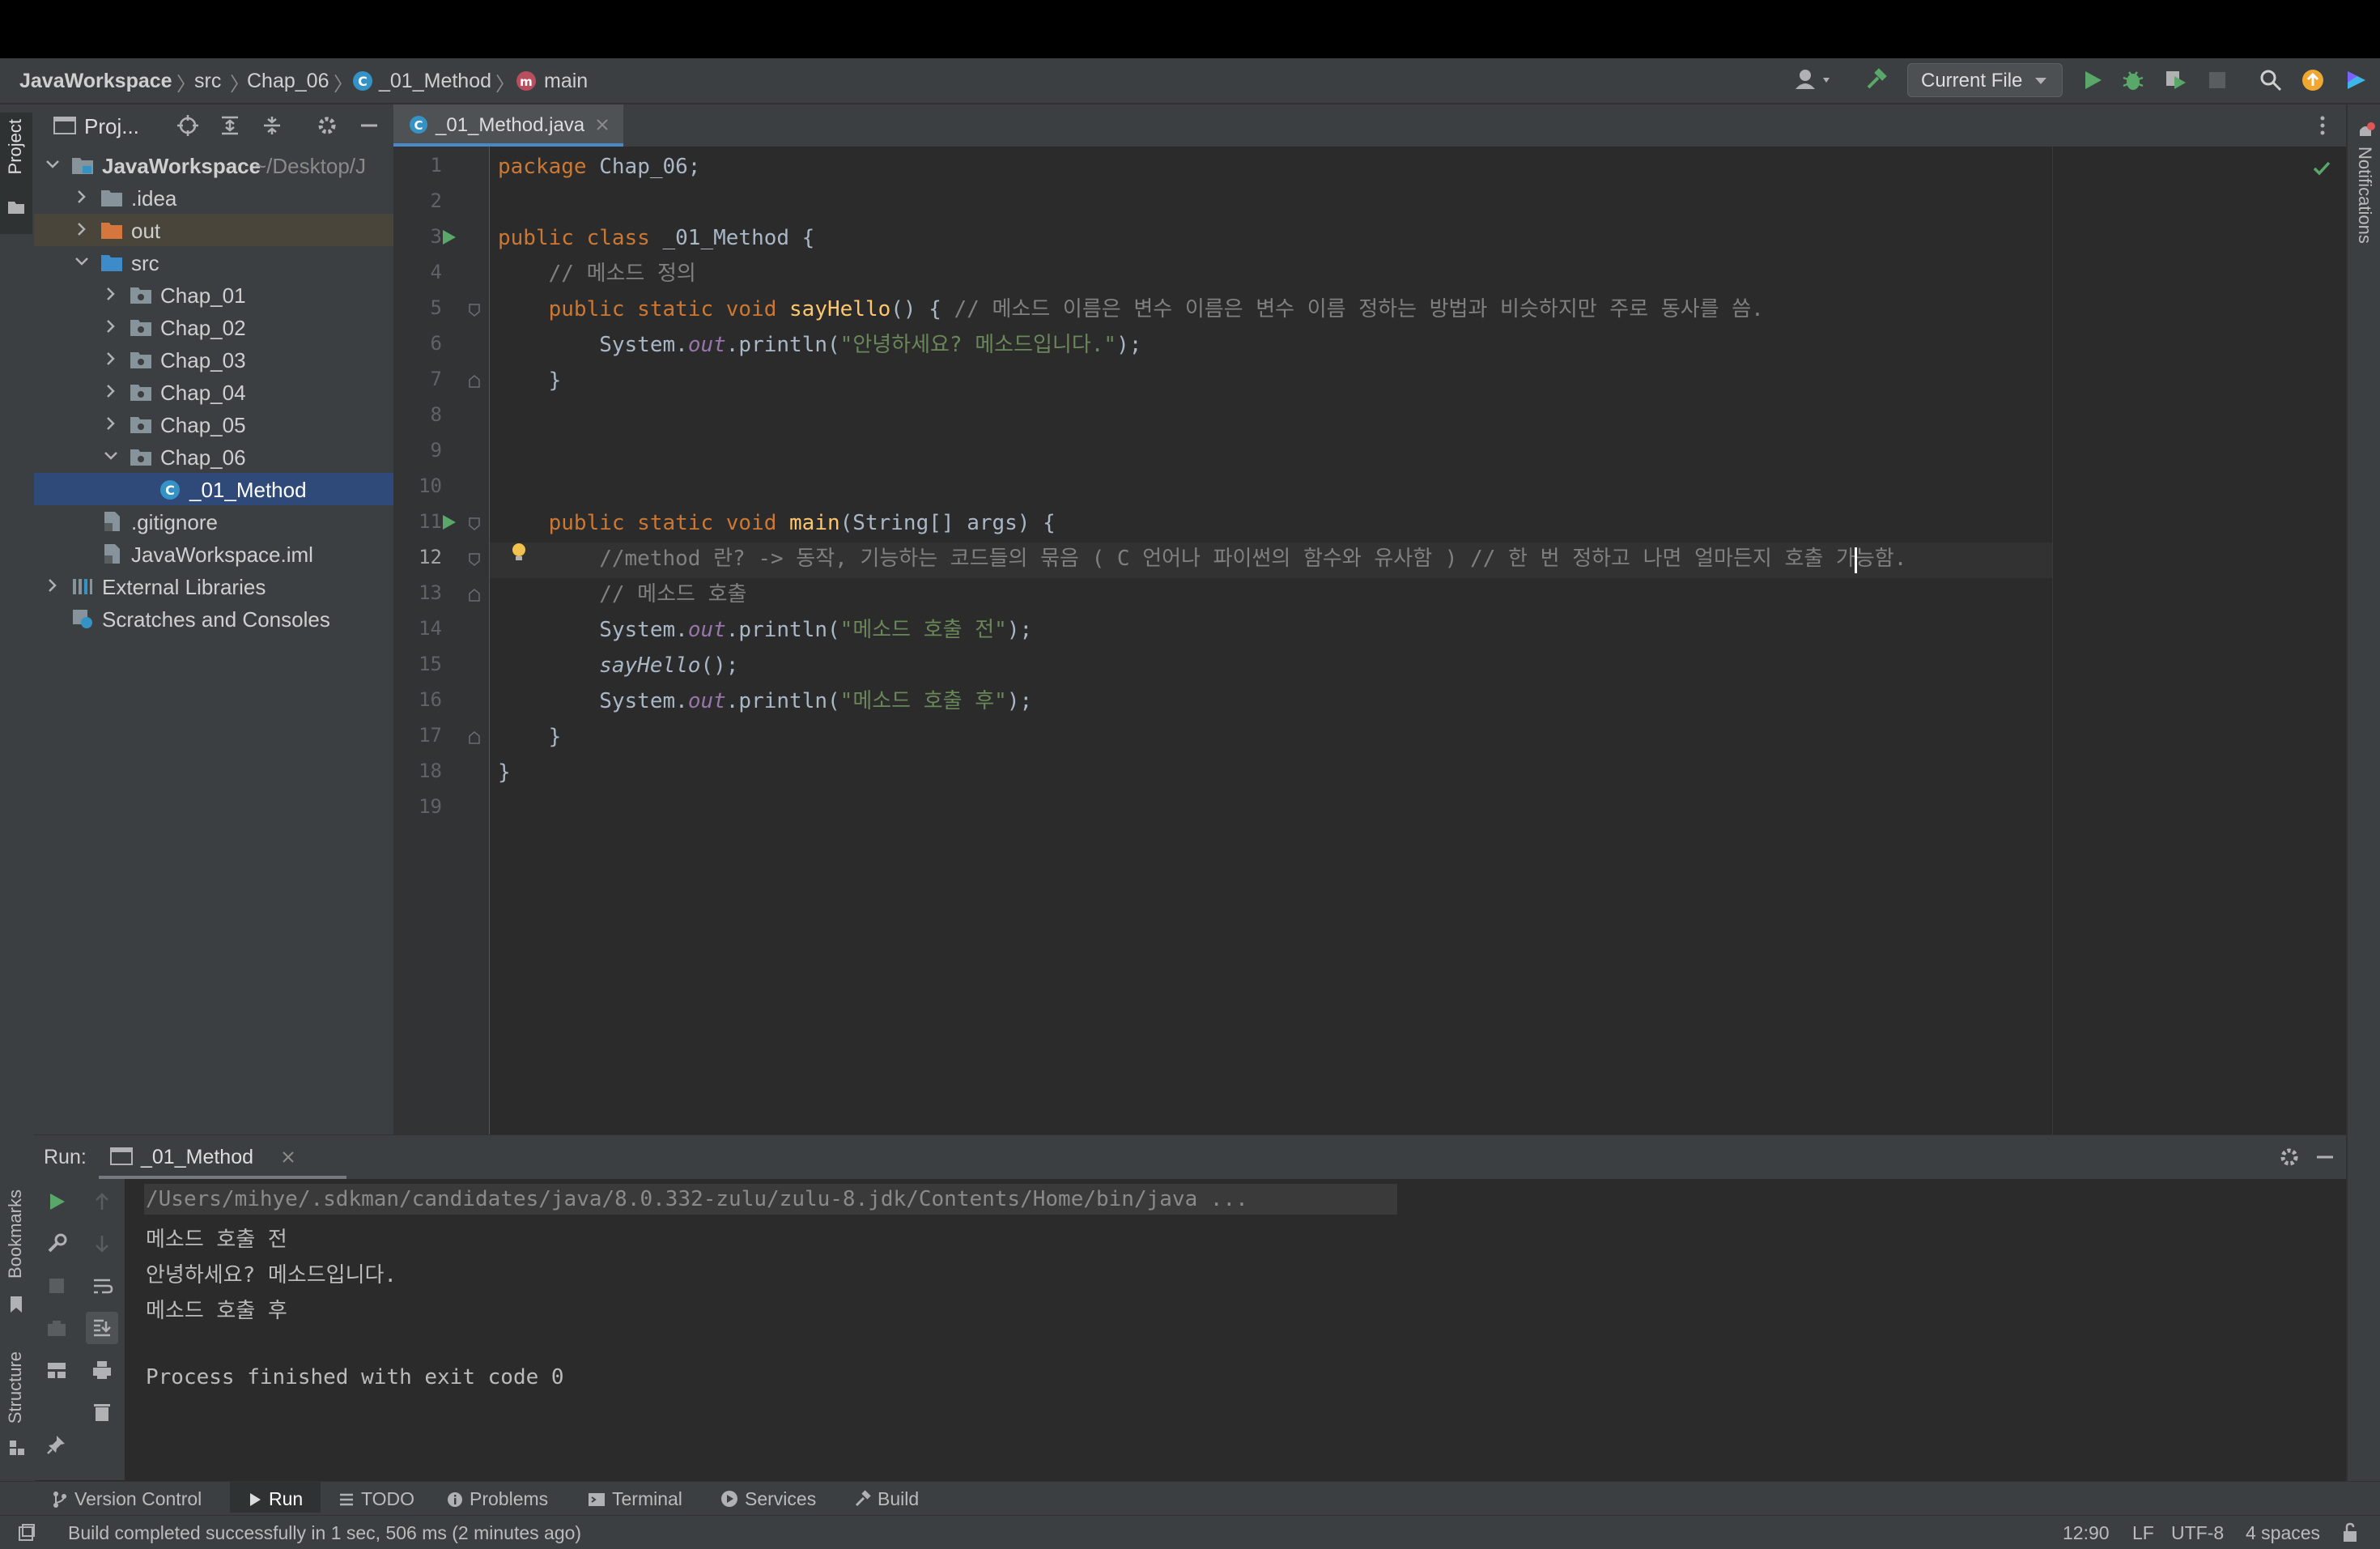 This screenshot has height=1549, width=2380. Describe the element at coordinates (102, 1286) in the screenshot. I see `soft-wrap-icon` at that location.